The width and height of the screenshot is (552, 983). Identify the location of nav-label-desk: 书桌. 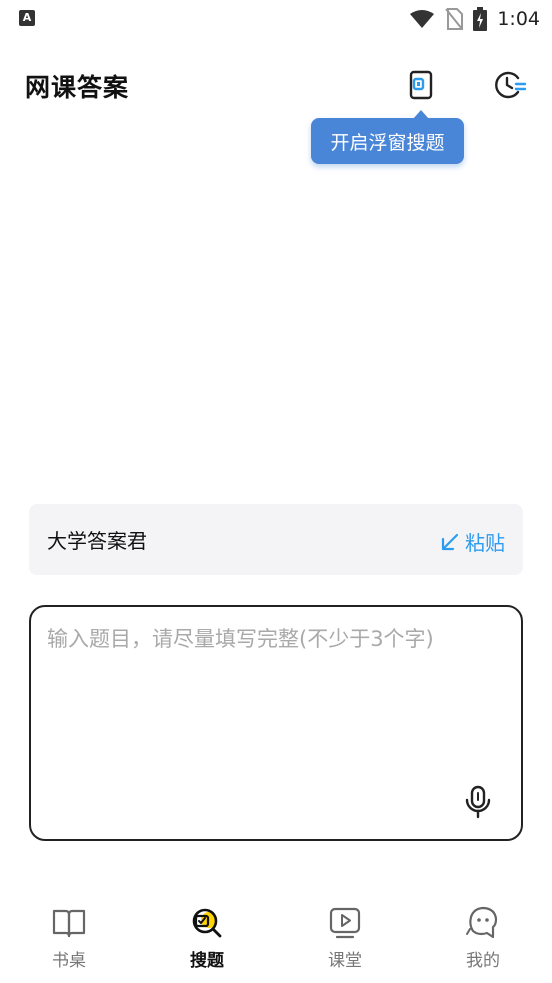
(69, 961).